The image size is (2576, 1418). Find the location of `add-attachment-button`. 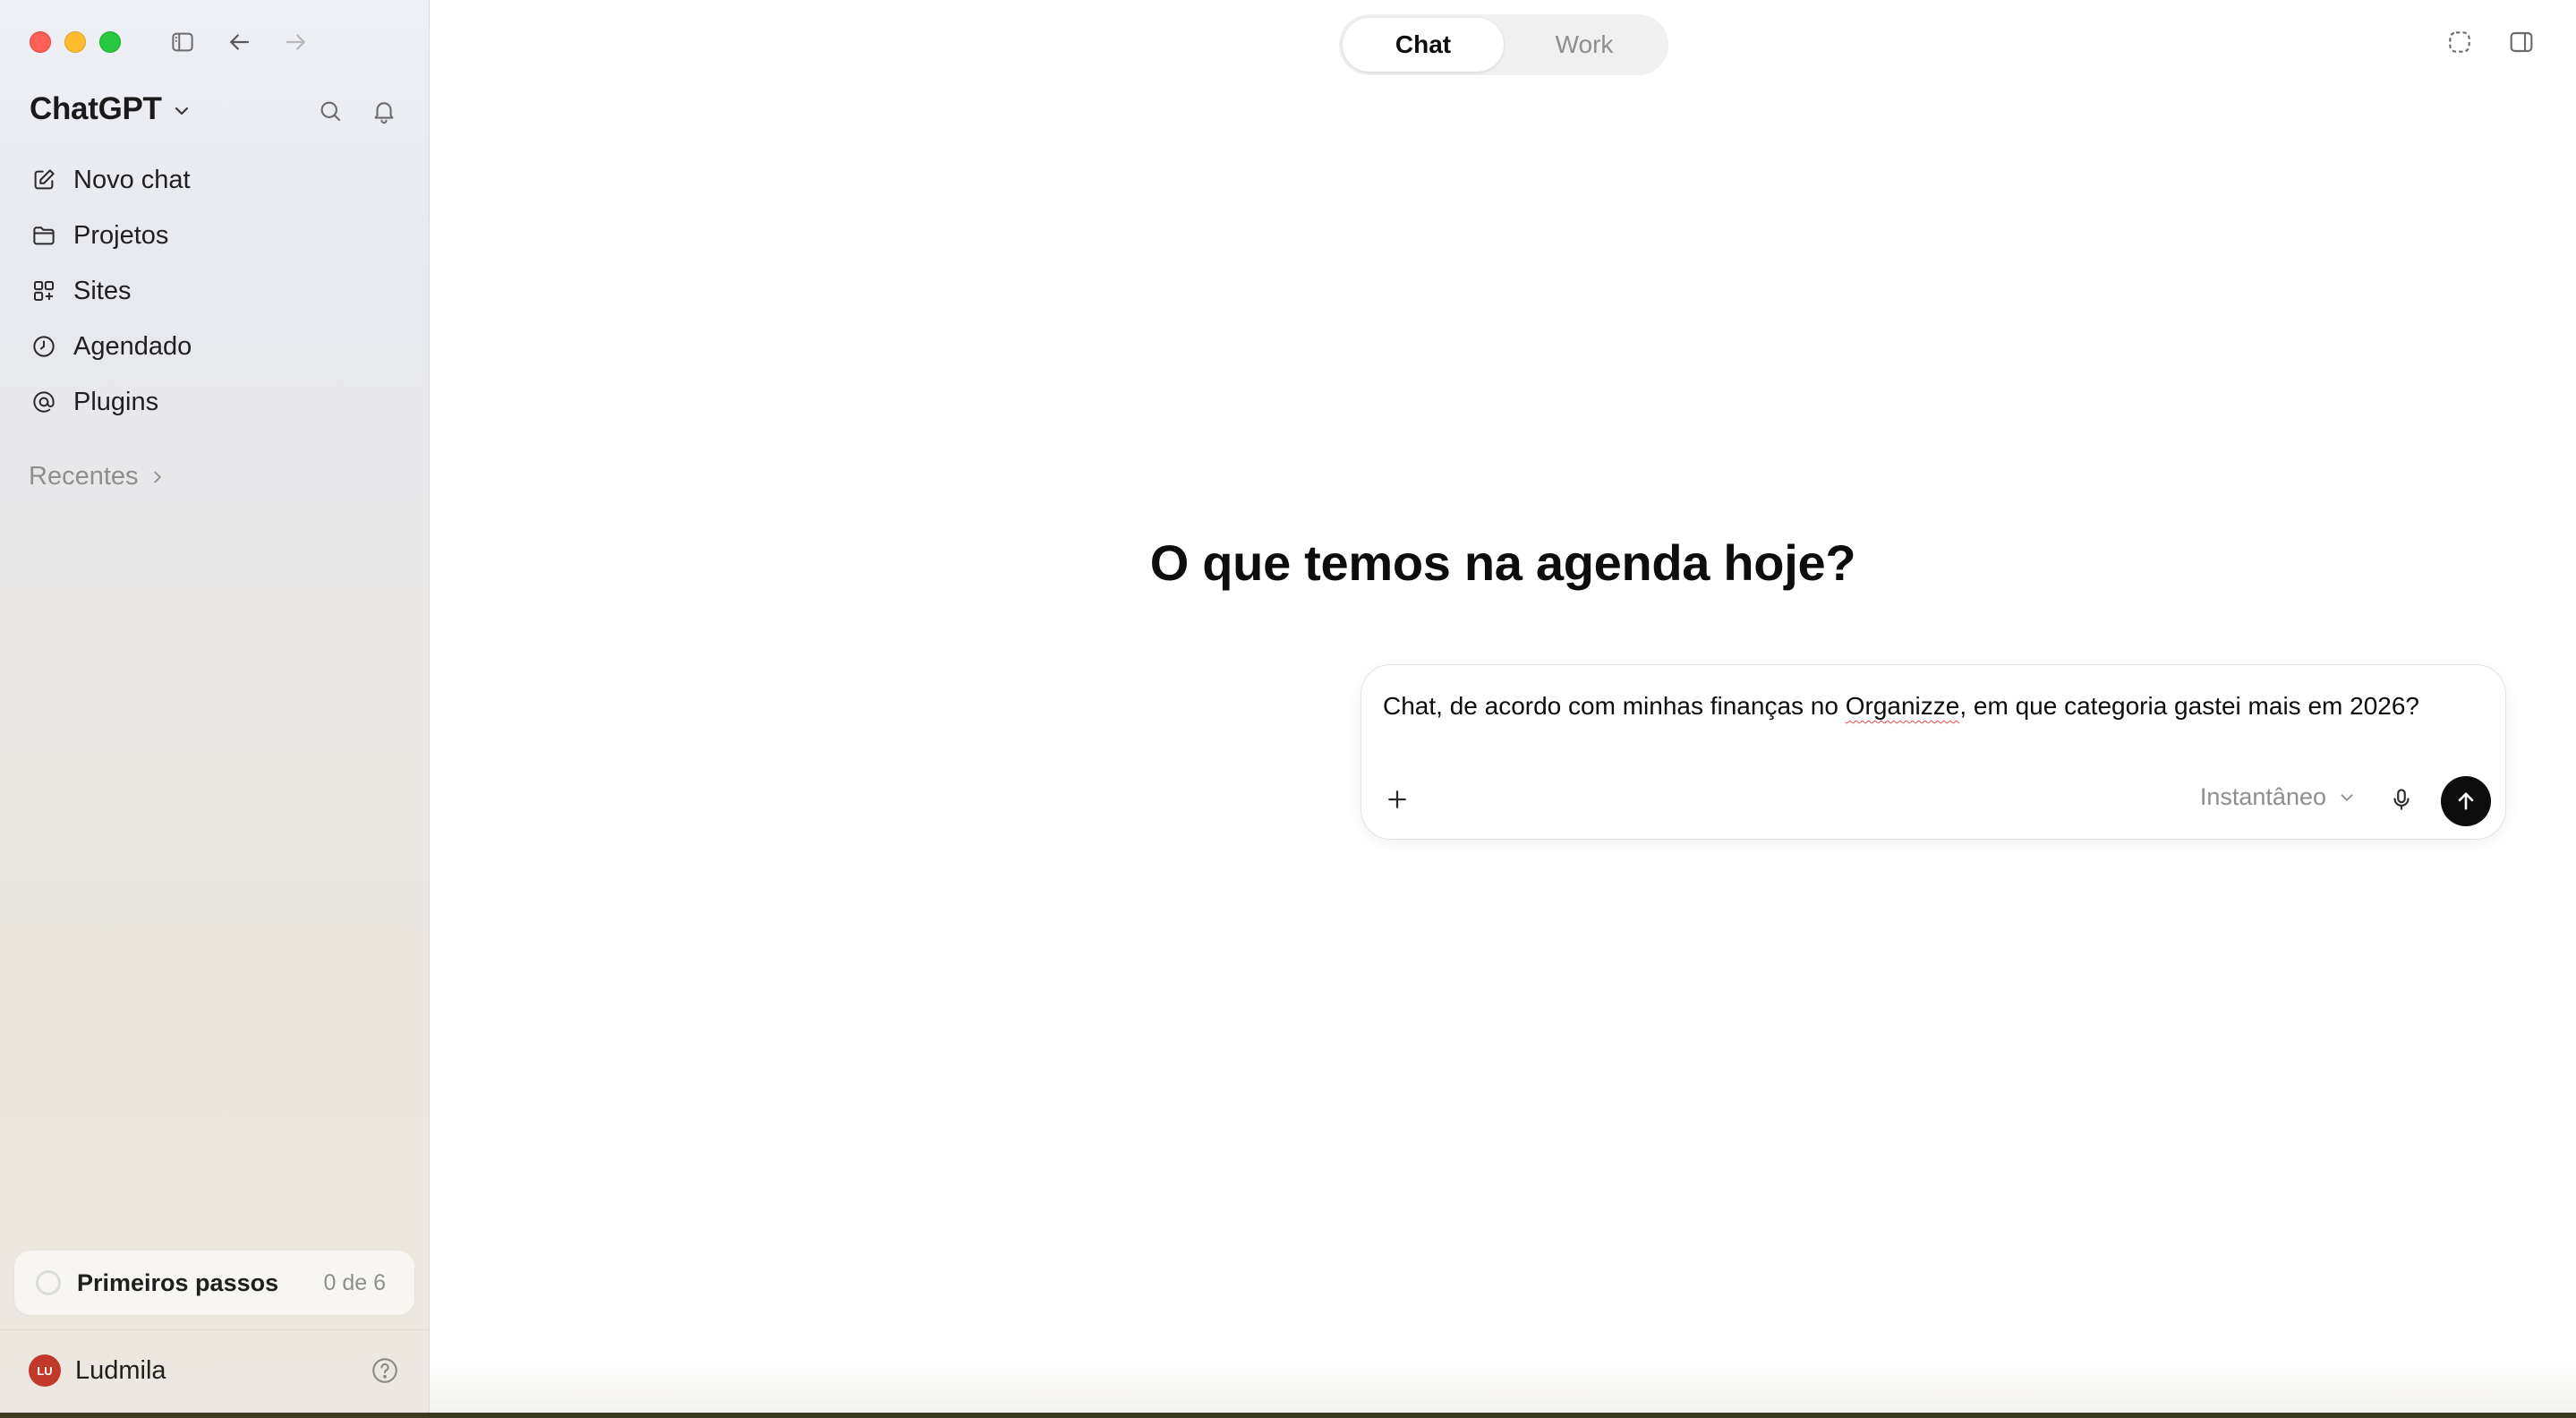

add-attachment-button is located at coordinates (1397, 799).